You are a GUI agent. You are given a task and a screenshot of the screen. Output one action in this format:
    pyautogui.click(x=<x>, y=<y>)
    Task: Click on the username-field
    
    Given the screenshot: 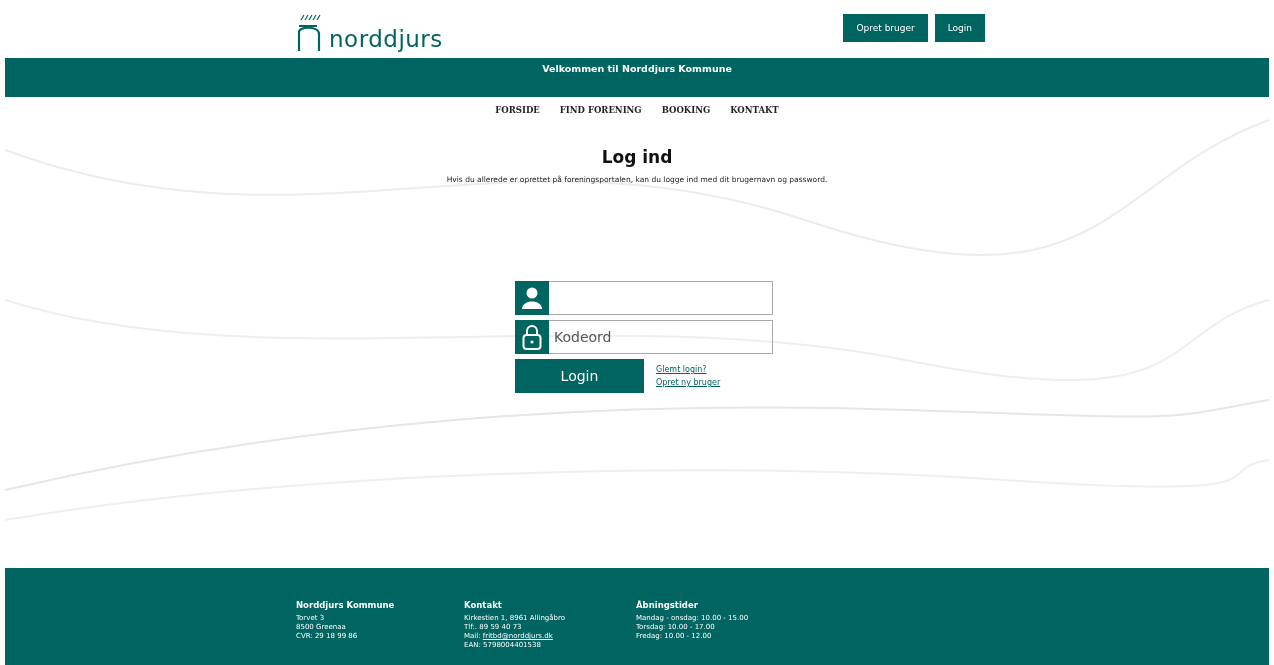 What is the action you would take?
    pyautogui.click(x=661, y=298)
    